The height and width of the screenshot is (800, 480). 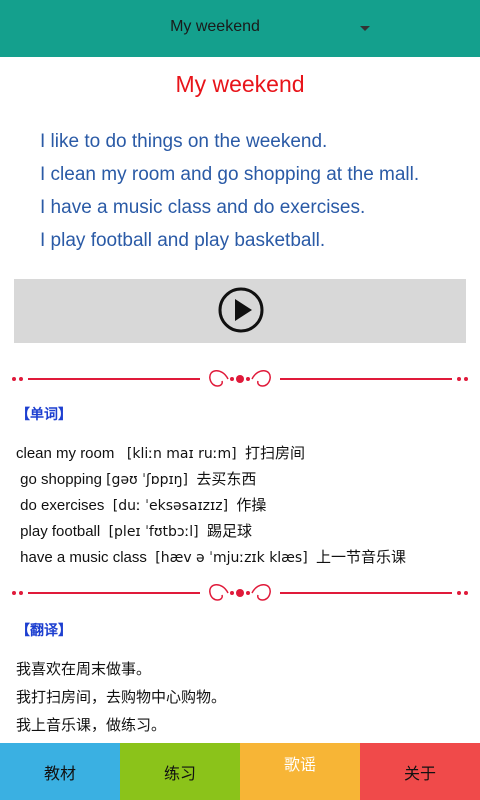 I want to click on vocab-ipa: [kliːn maɪ ruːm], so click(x=181, y=454).